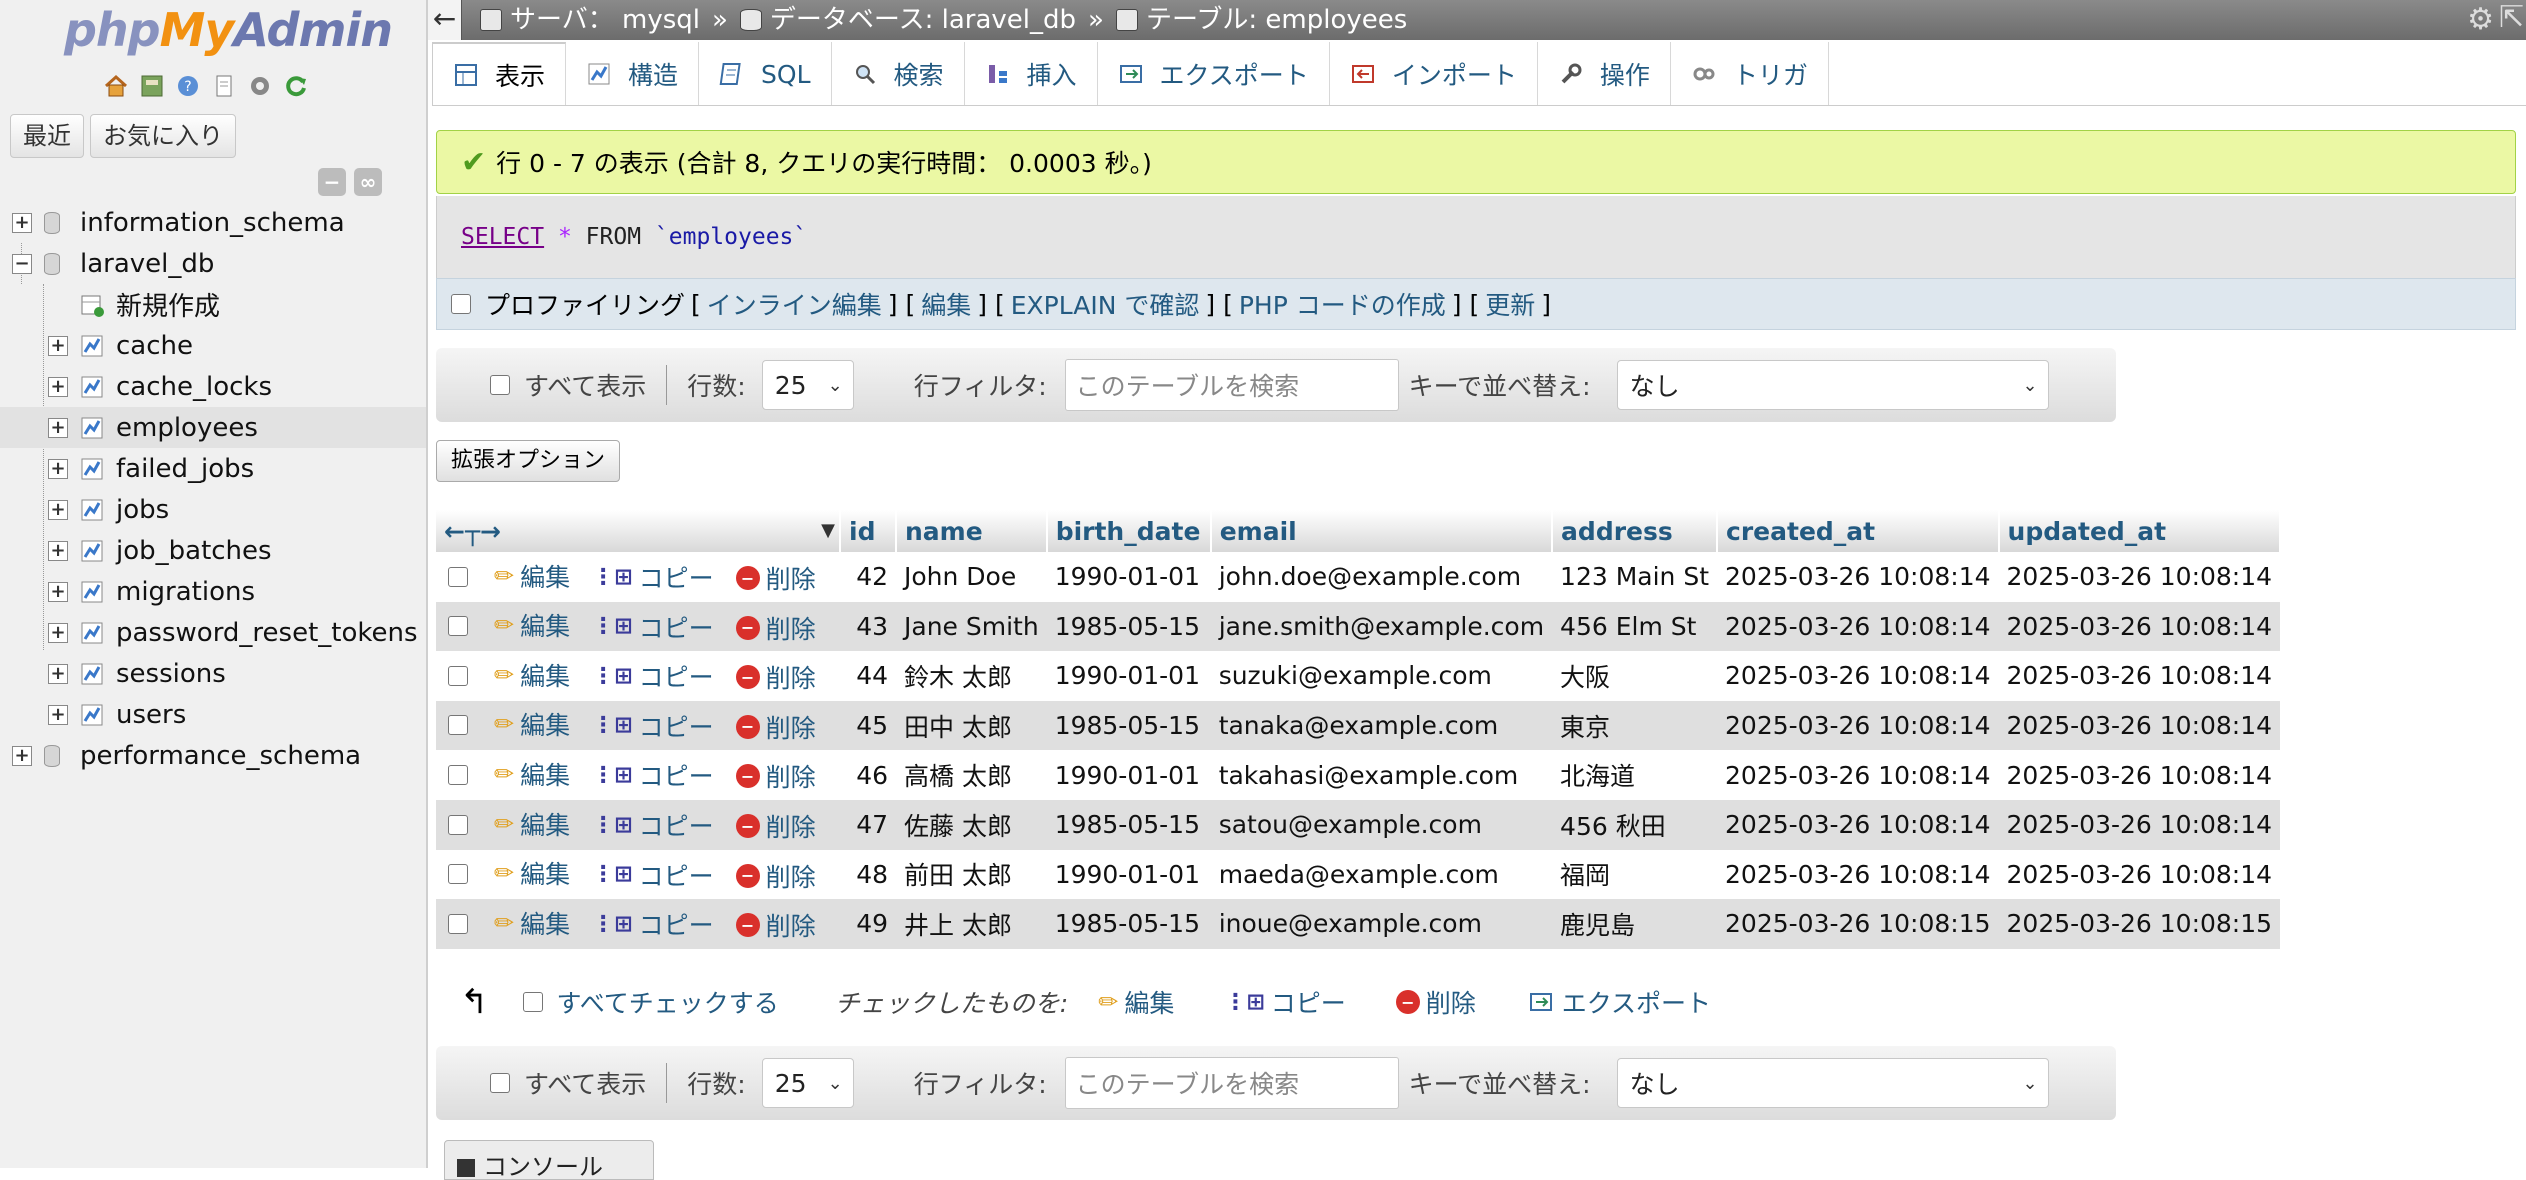  What do you see at coordinates (972, 531) in the screenshot?
I see `column-header-name: name` at bounding box center [972, 531].